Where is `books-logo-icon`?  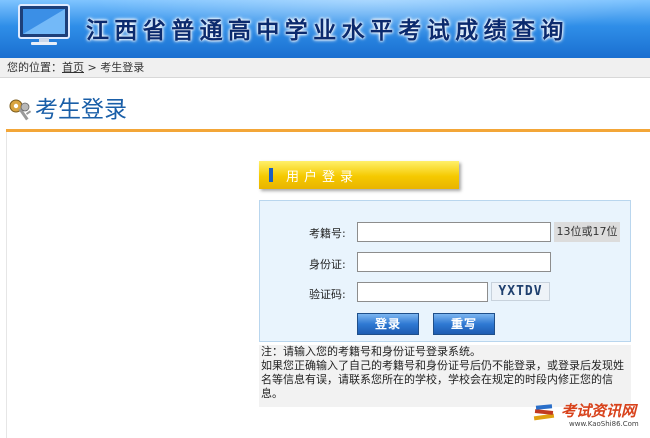 books-logo-icon is located at coordinates (544, 412).